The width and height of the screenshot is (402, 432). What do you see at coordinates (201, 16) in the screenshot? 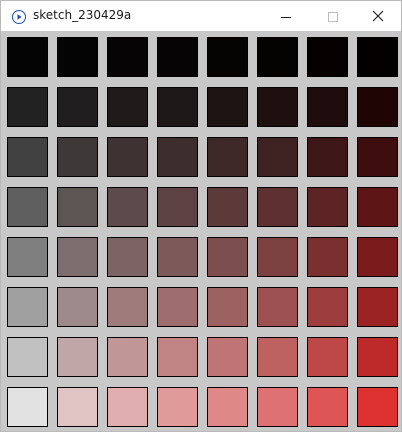
I see `title-bar: sketch_230429a` at bounding box center [201, 16].